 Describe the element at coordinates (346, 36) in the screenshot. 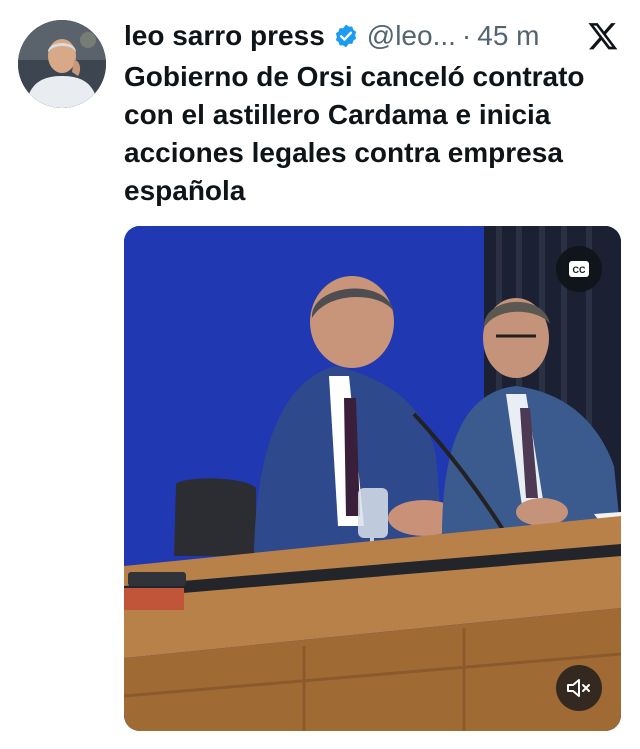

I see `verified-badge-icon` at that location.